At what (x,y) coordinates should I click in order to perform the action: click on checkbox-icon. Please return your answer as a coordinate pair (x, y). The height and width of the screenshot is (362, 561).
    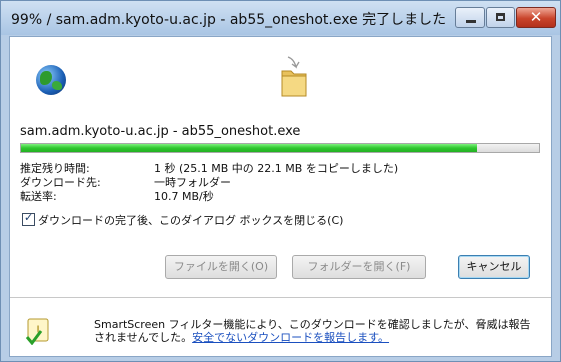
    Looking at the image, I should click on (28, 218).